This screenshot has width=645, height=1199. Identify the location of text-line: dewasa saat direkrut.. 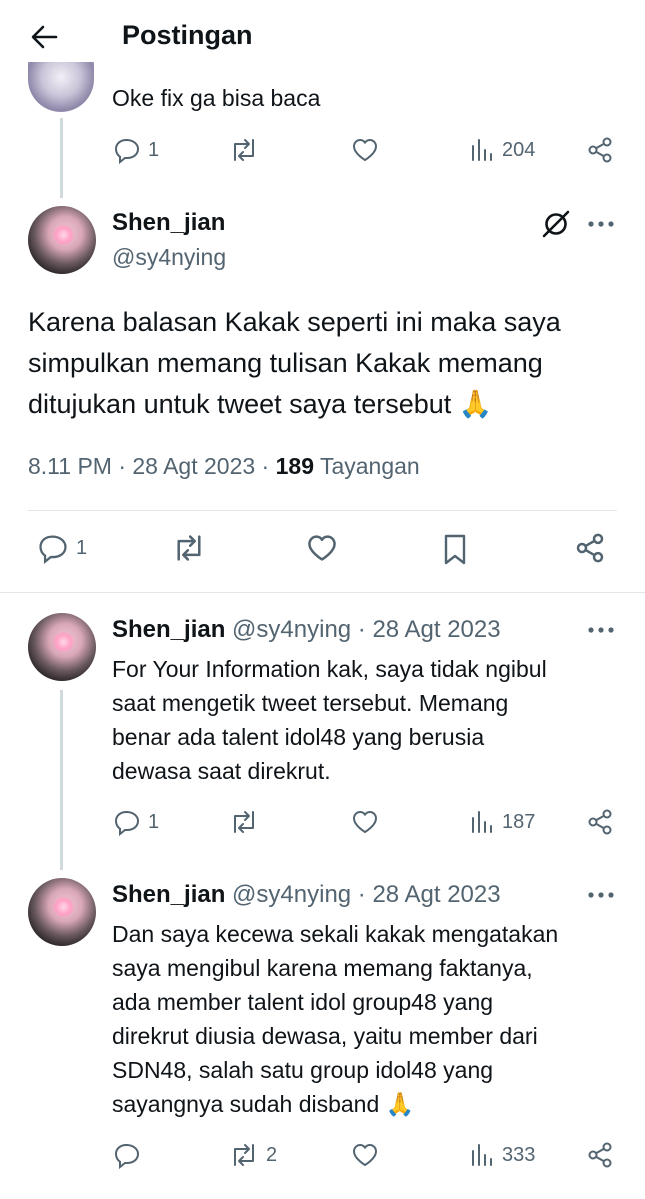
(221, 771).